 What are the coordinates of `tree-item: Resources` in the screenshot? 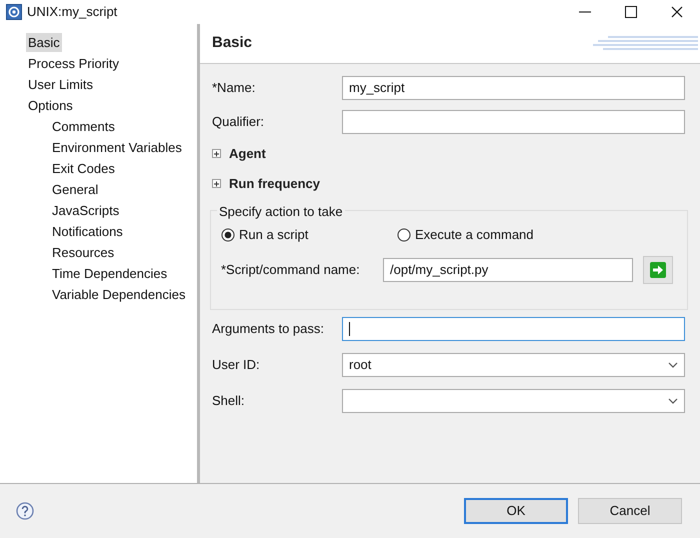 It's located at (83, 252).